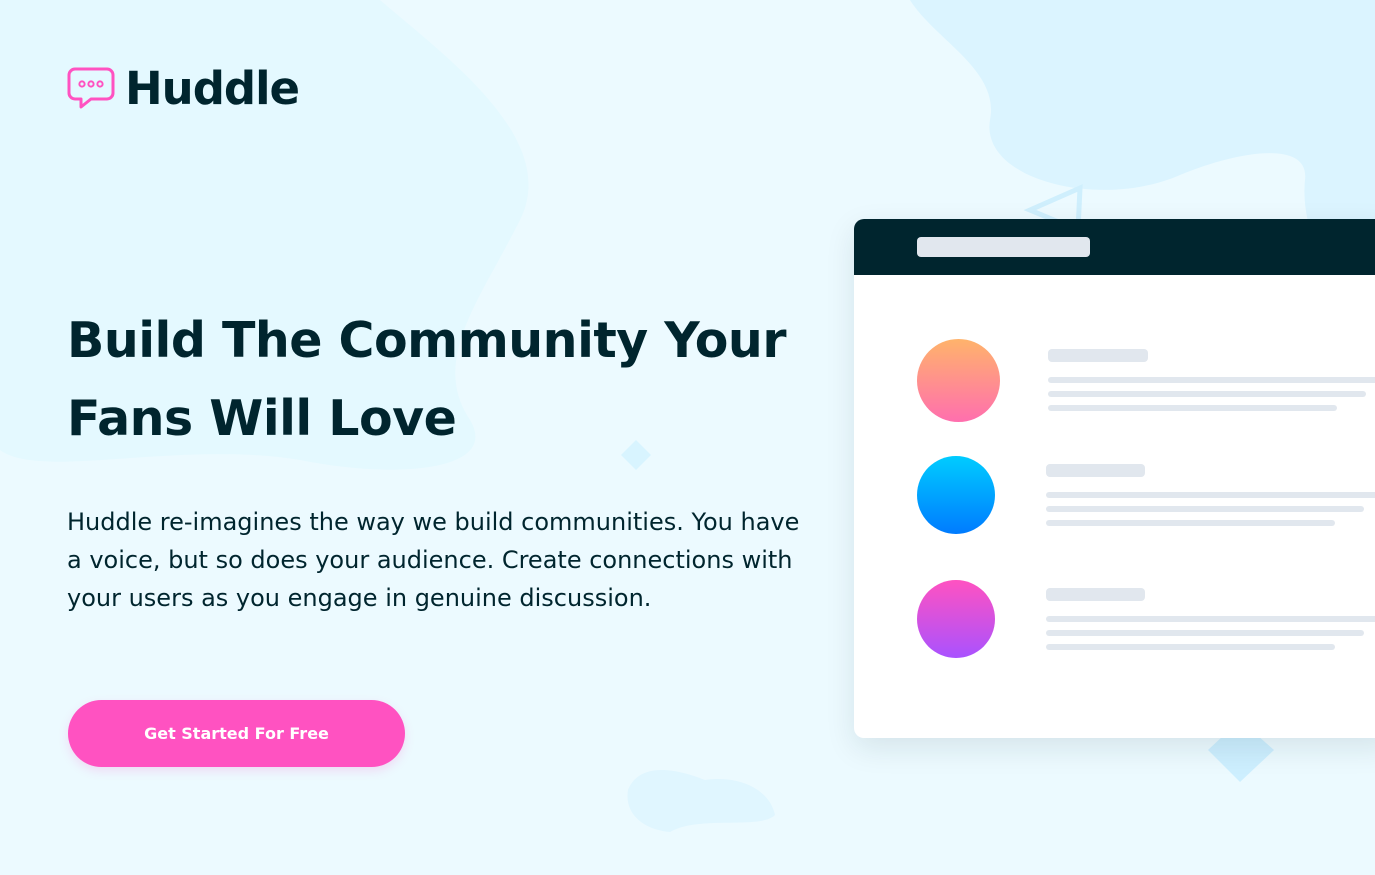 This screenshot has width=1375, height=875. What do you see at coordinates (1003, 247) in the screenshot?
I see `mockup-url-bar` at bounding box center [1003, 247].